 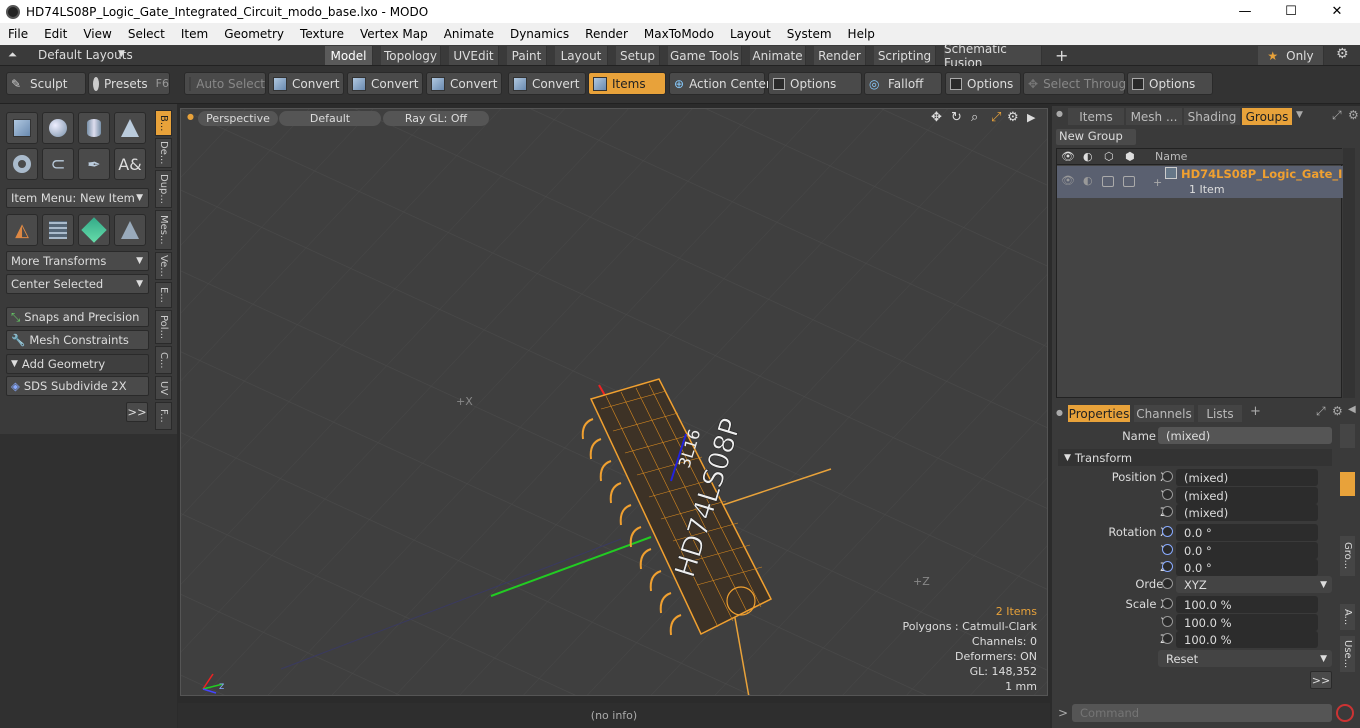 I want to click on menu-layout: Layout, so click(x=750, y=34).